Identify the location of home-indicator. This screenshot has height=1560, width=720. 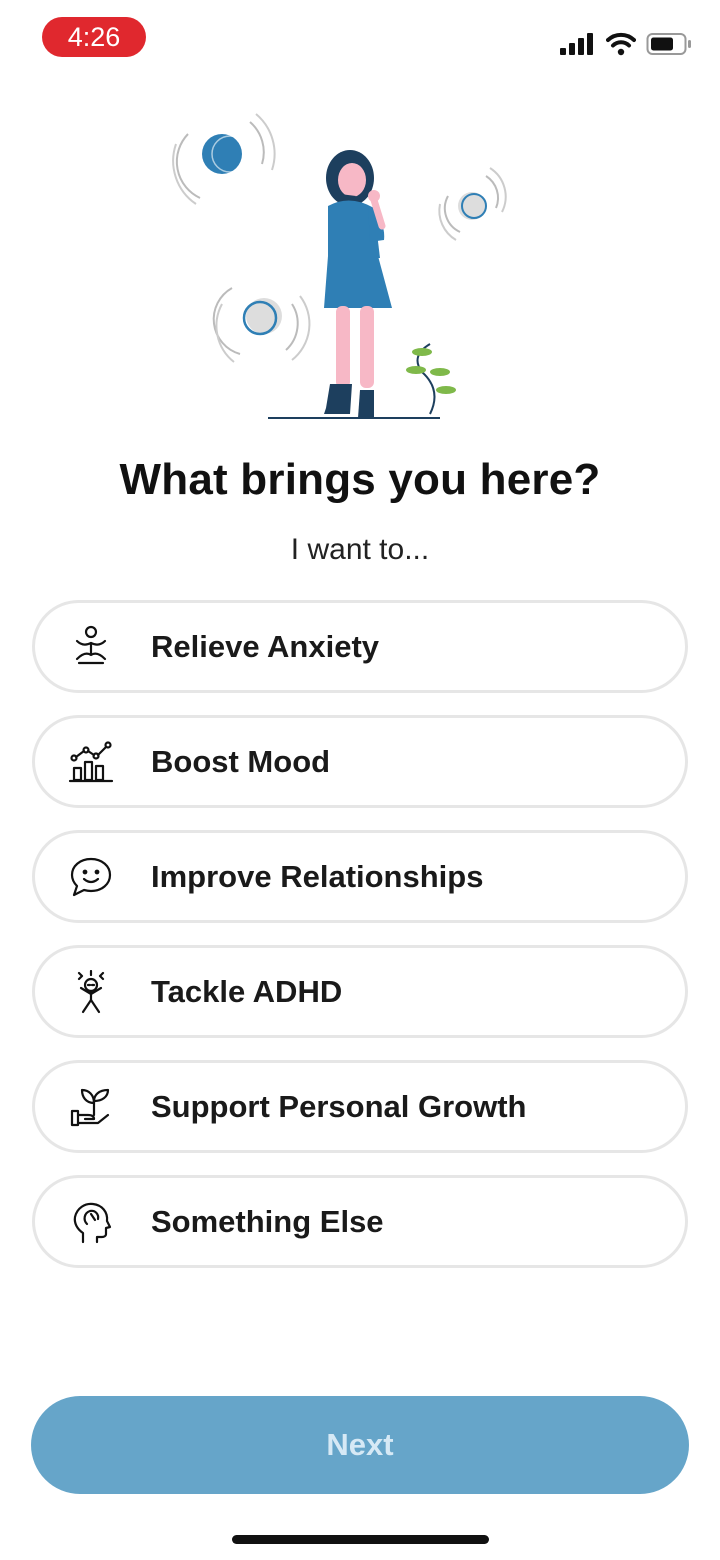
(360, 1539).